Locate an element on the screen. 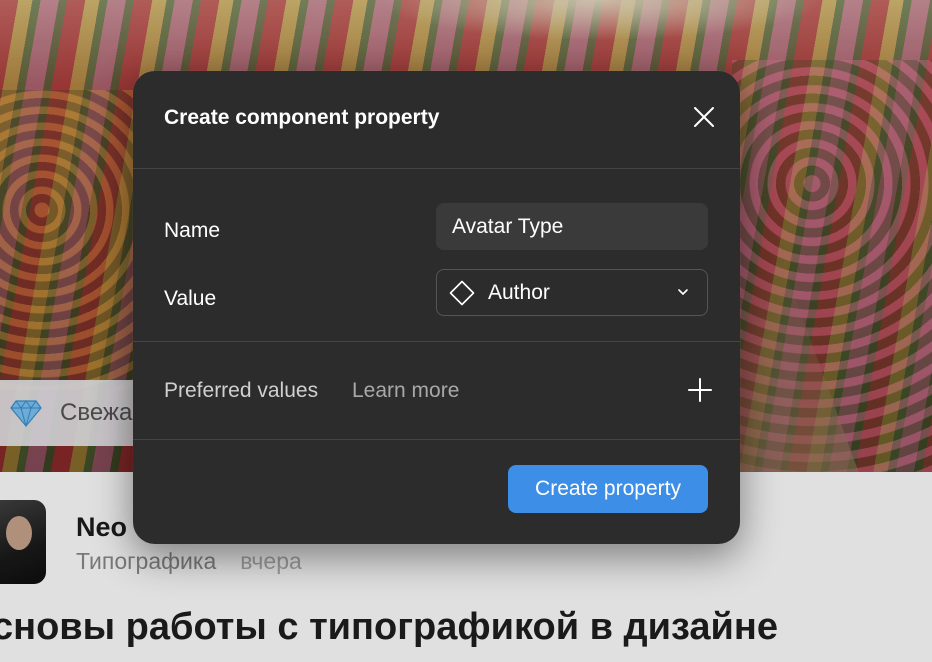 This screenshot has height=662, width=932. plus-icon is located at coordinates (700, 392).